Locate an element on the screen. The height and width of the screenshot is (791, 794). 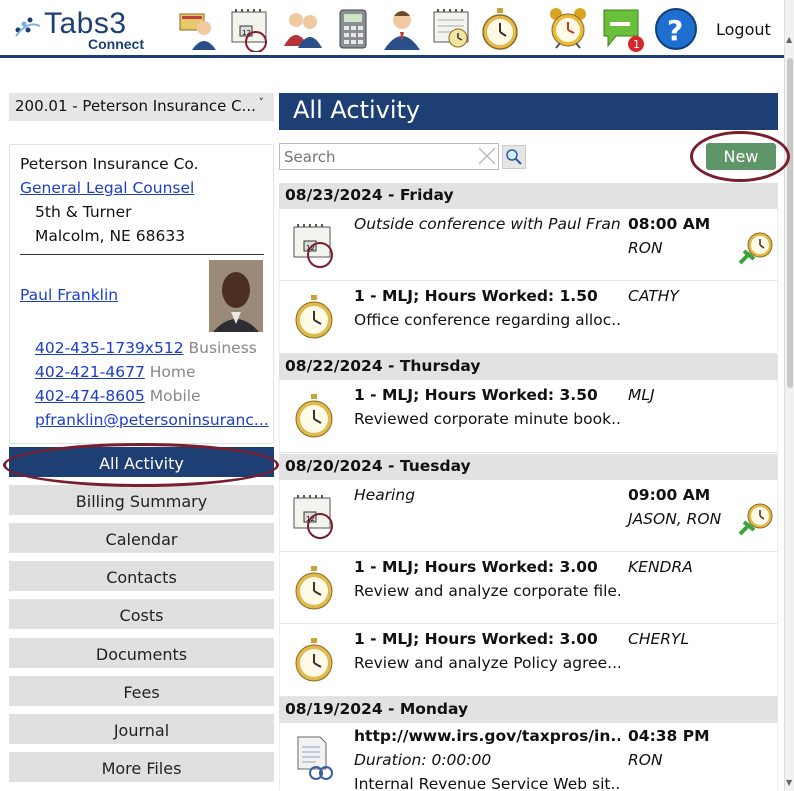
entry-user: KENDRA is located at coordinates (660, 567).